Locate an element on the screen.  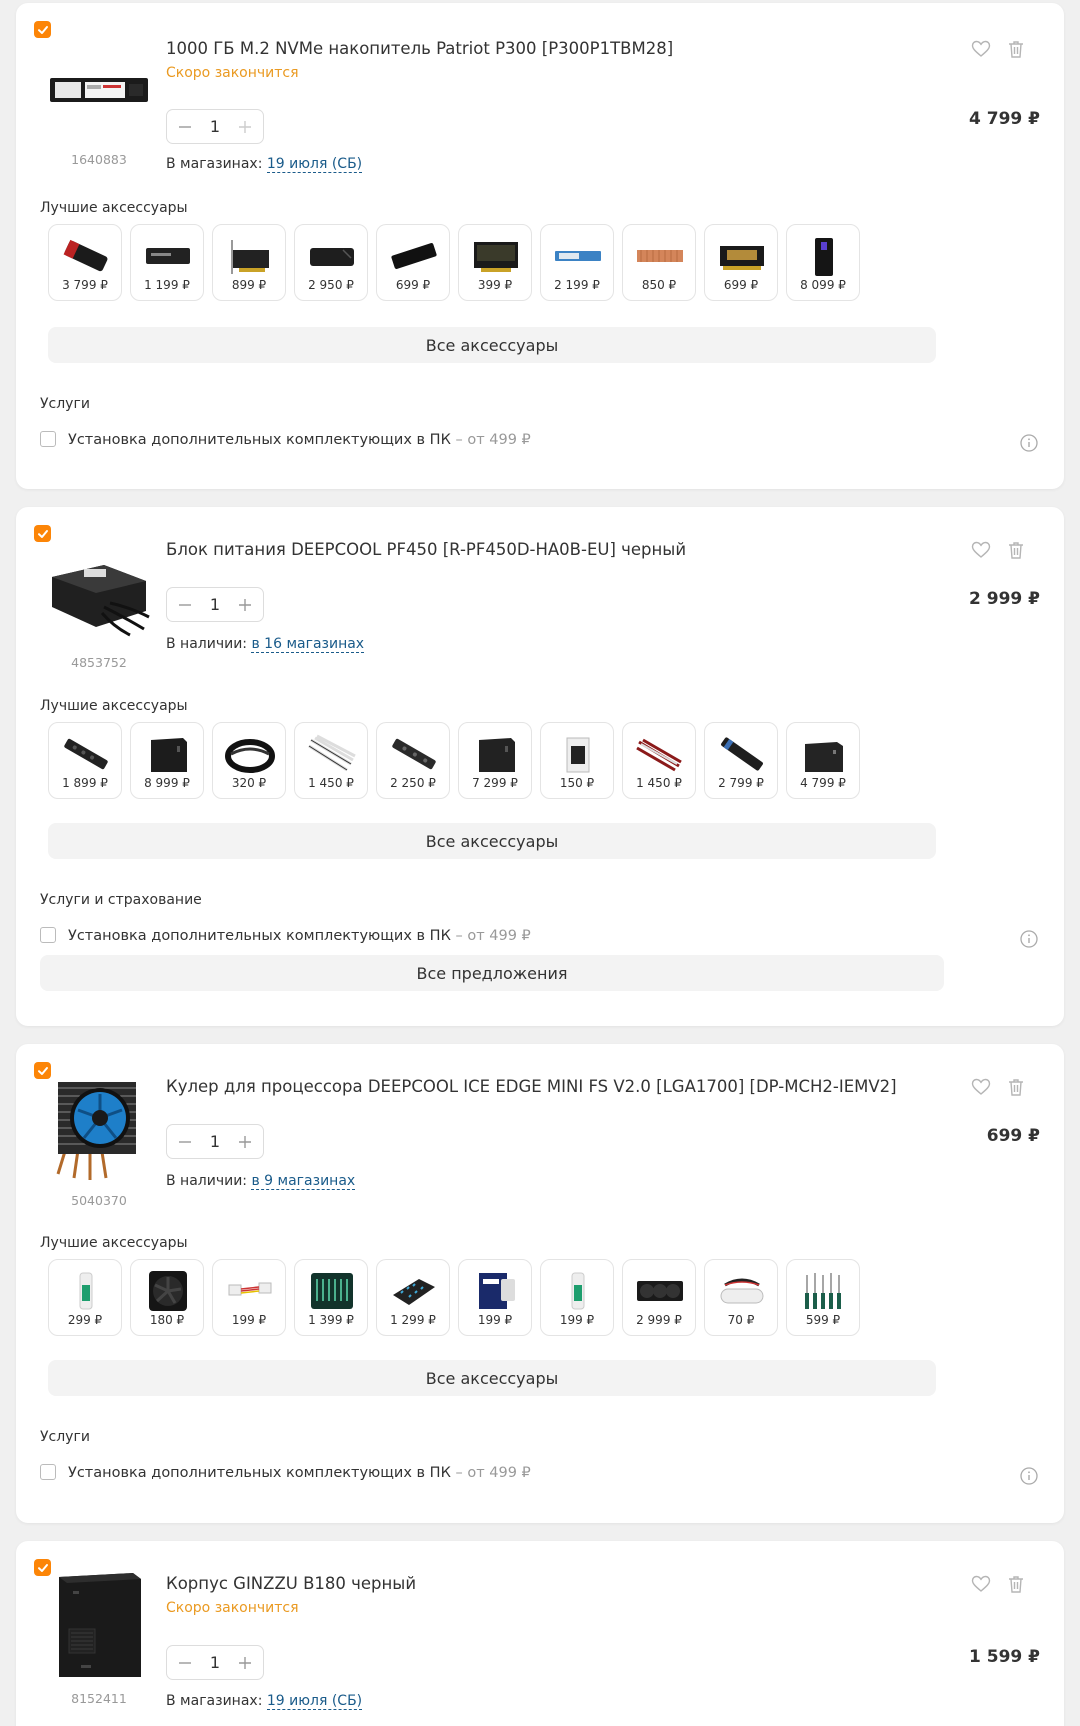
availability: В магазинах: 19 июля (СБ) is located at coordinates (264, 1701).